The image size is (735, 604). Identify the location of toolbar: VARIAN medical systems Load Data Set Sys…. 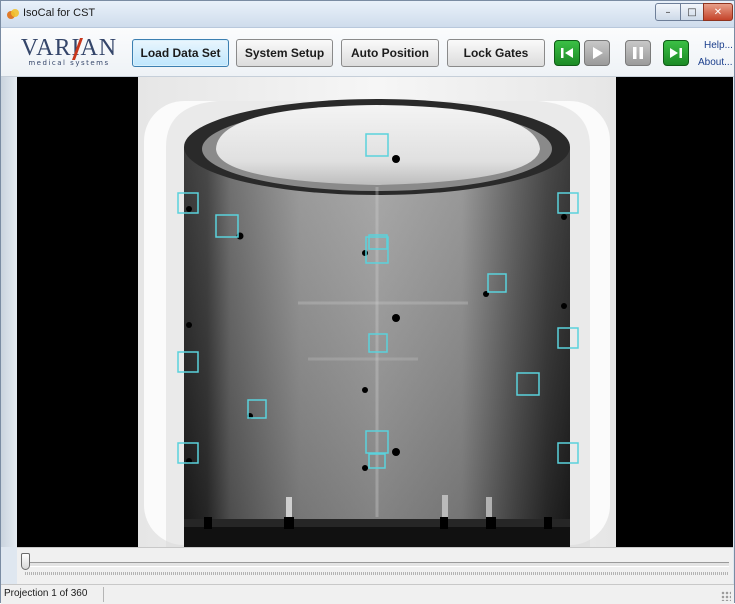
(367, 52).